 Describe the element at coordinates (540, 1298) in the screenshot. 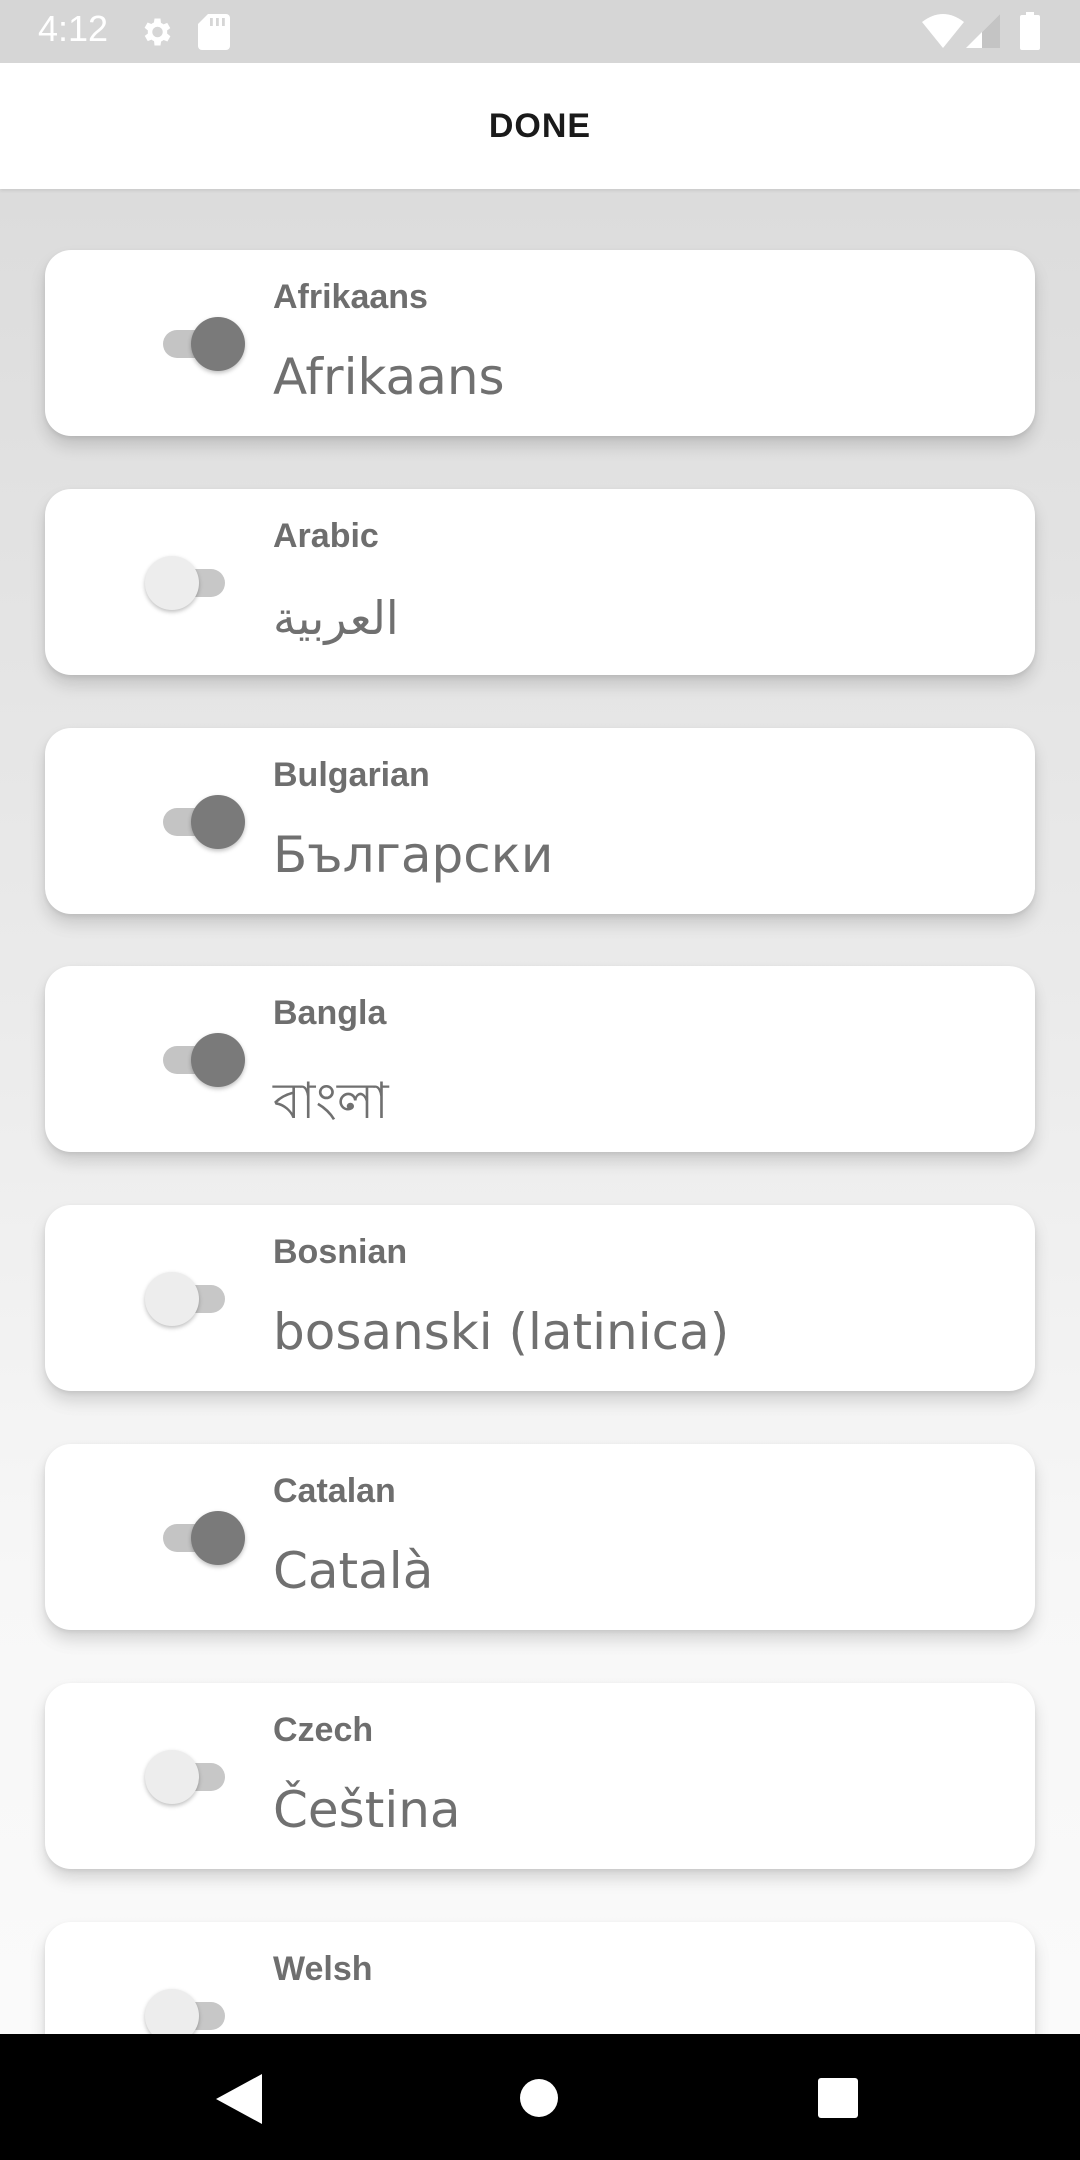

I see `language-card-bosnian: Bosnian bosanski (latinica)` at that location.